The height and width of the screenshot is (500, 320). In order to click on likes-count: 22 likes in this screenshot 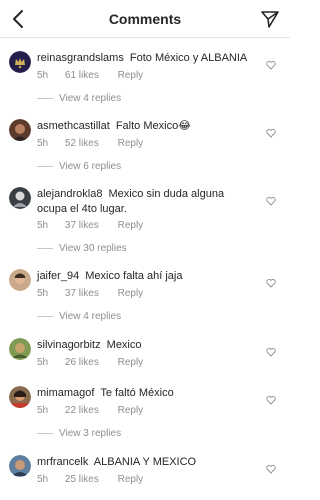, I will do `click(82, 410)`.